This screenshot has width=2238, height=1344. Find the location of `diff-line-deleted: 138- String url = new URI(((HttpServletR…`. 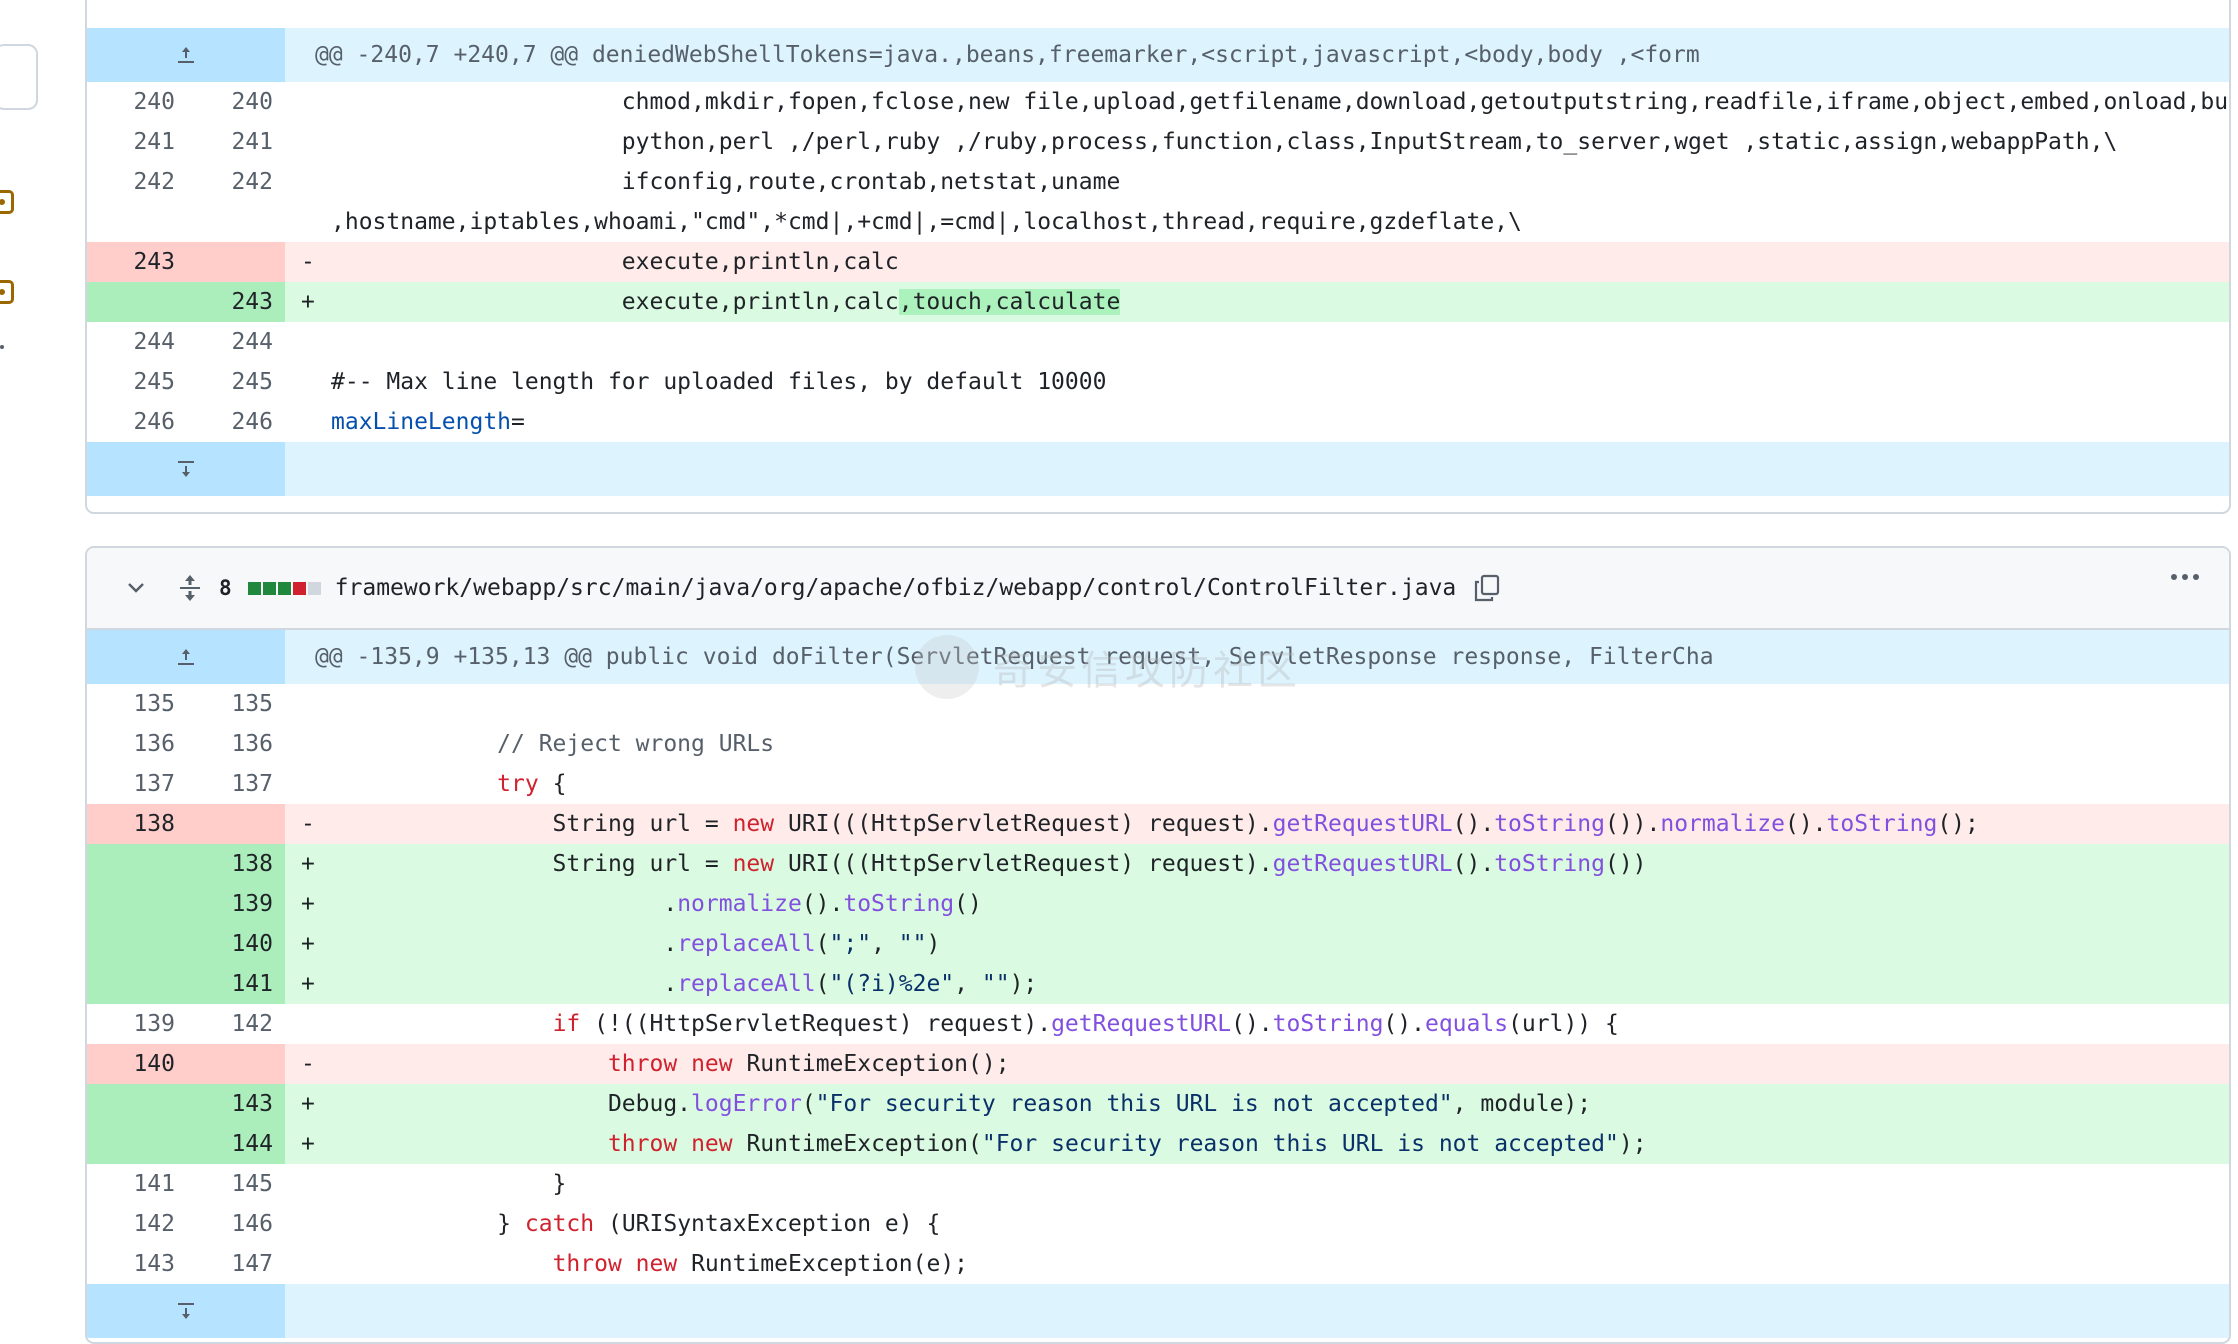

diff-line-deleted: 138- String url = new URI(((HttpServletR… is located at coordinates (1158, 824).